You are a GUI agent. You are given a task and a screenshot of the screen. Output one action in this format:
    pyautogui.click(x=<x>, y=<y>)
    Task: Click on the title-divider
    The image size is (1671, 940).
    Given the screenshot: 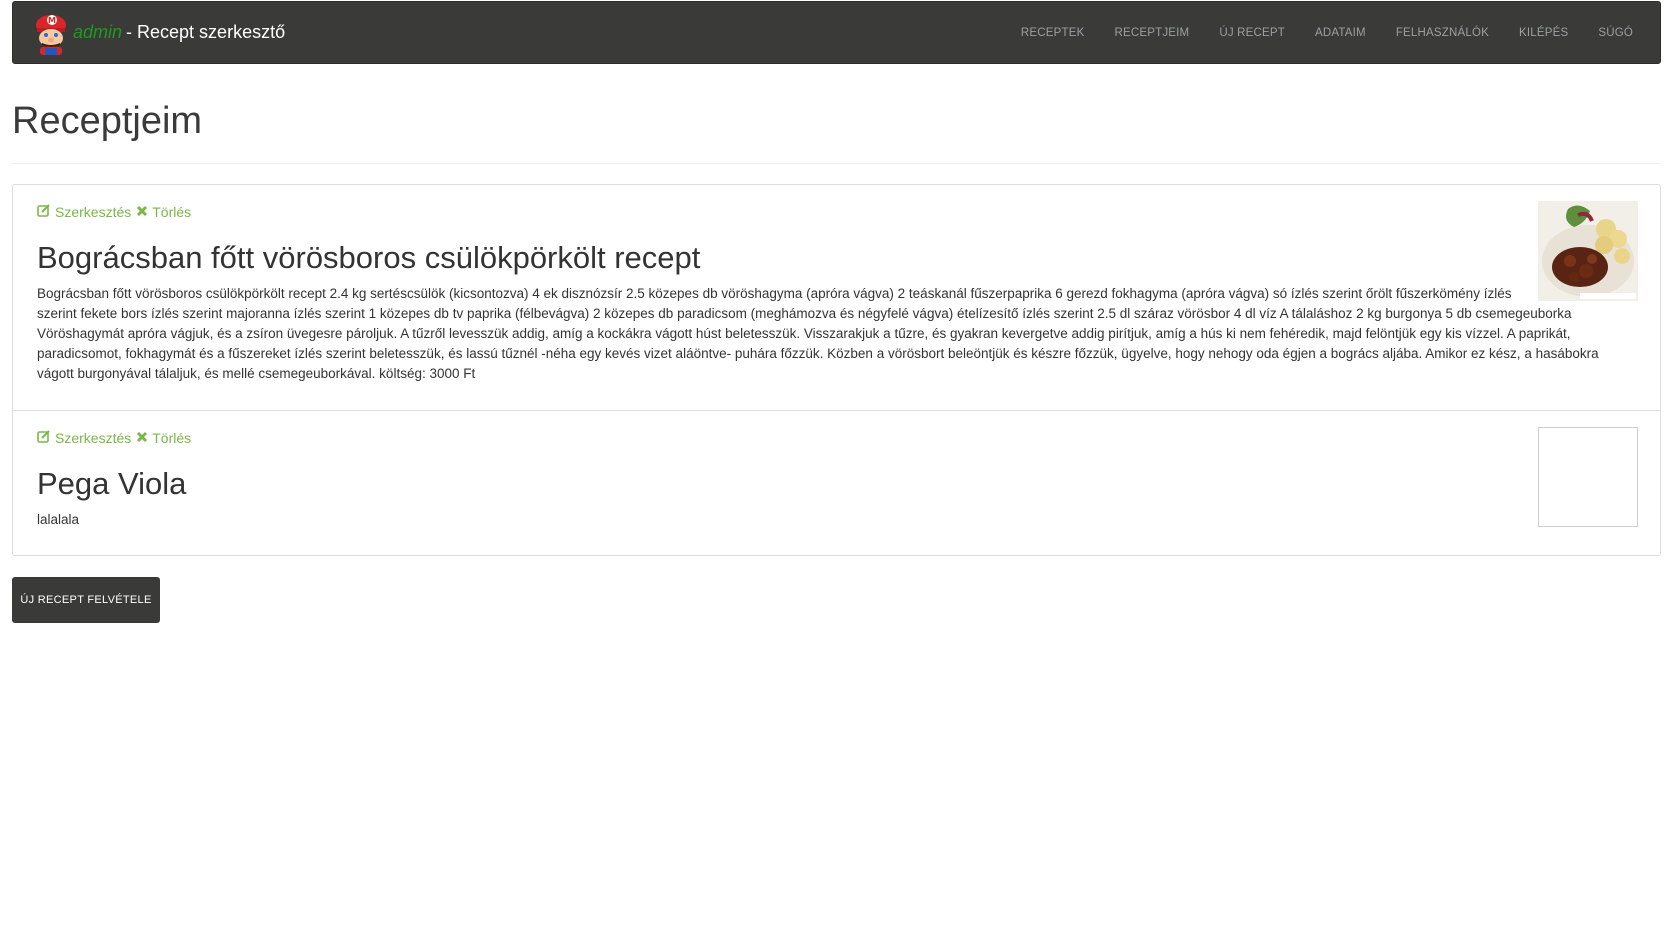 What is the action you would take?
    pyautogui.click(x=836, y=163)
    